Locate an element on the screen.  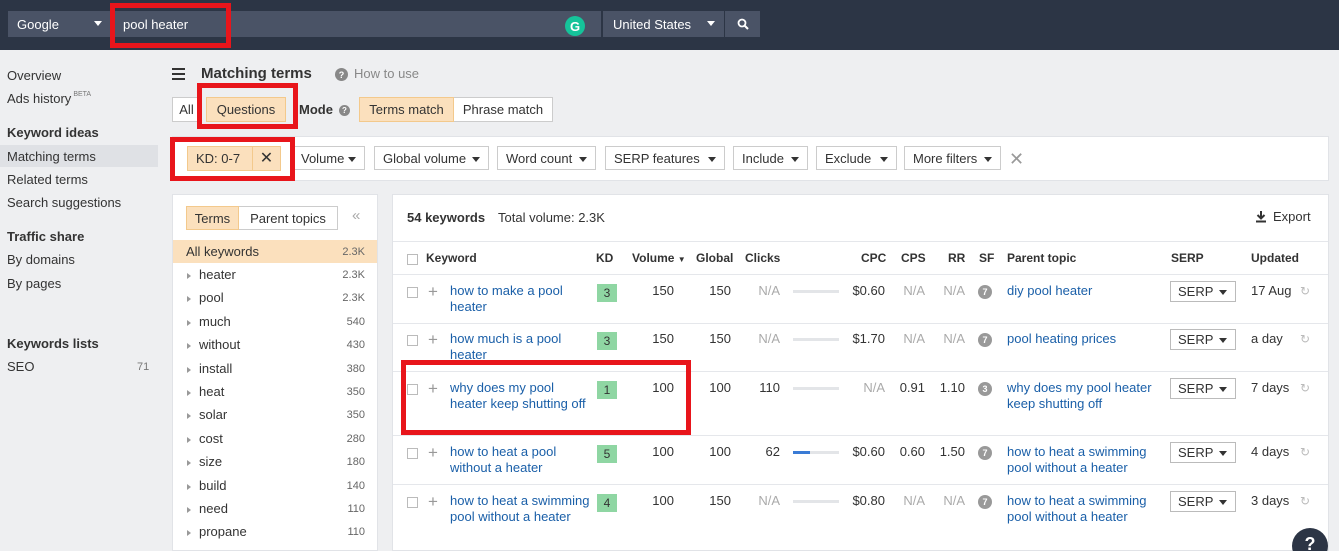
col-rr: RR is located at coordinates (956, 258).